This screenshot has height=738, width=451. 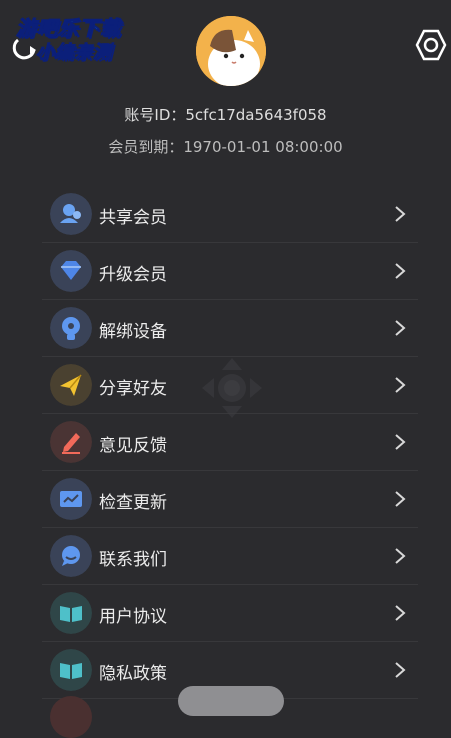 I want to click on menu-item-share-member: 共享会员, so click(x=230, y=214).